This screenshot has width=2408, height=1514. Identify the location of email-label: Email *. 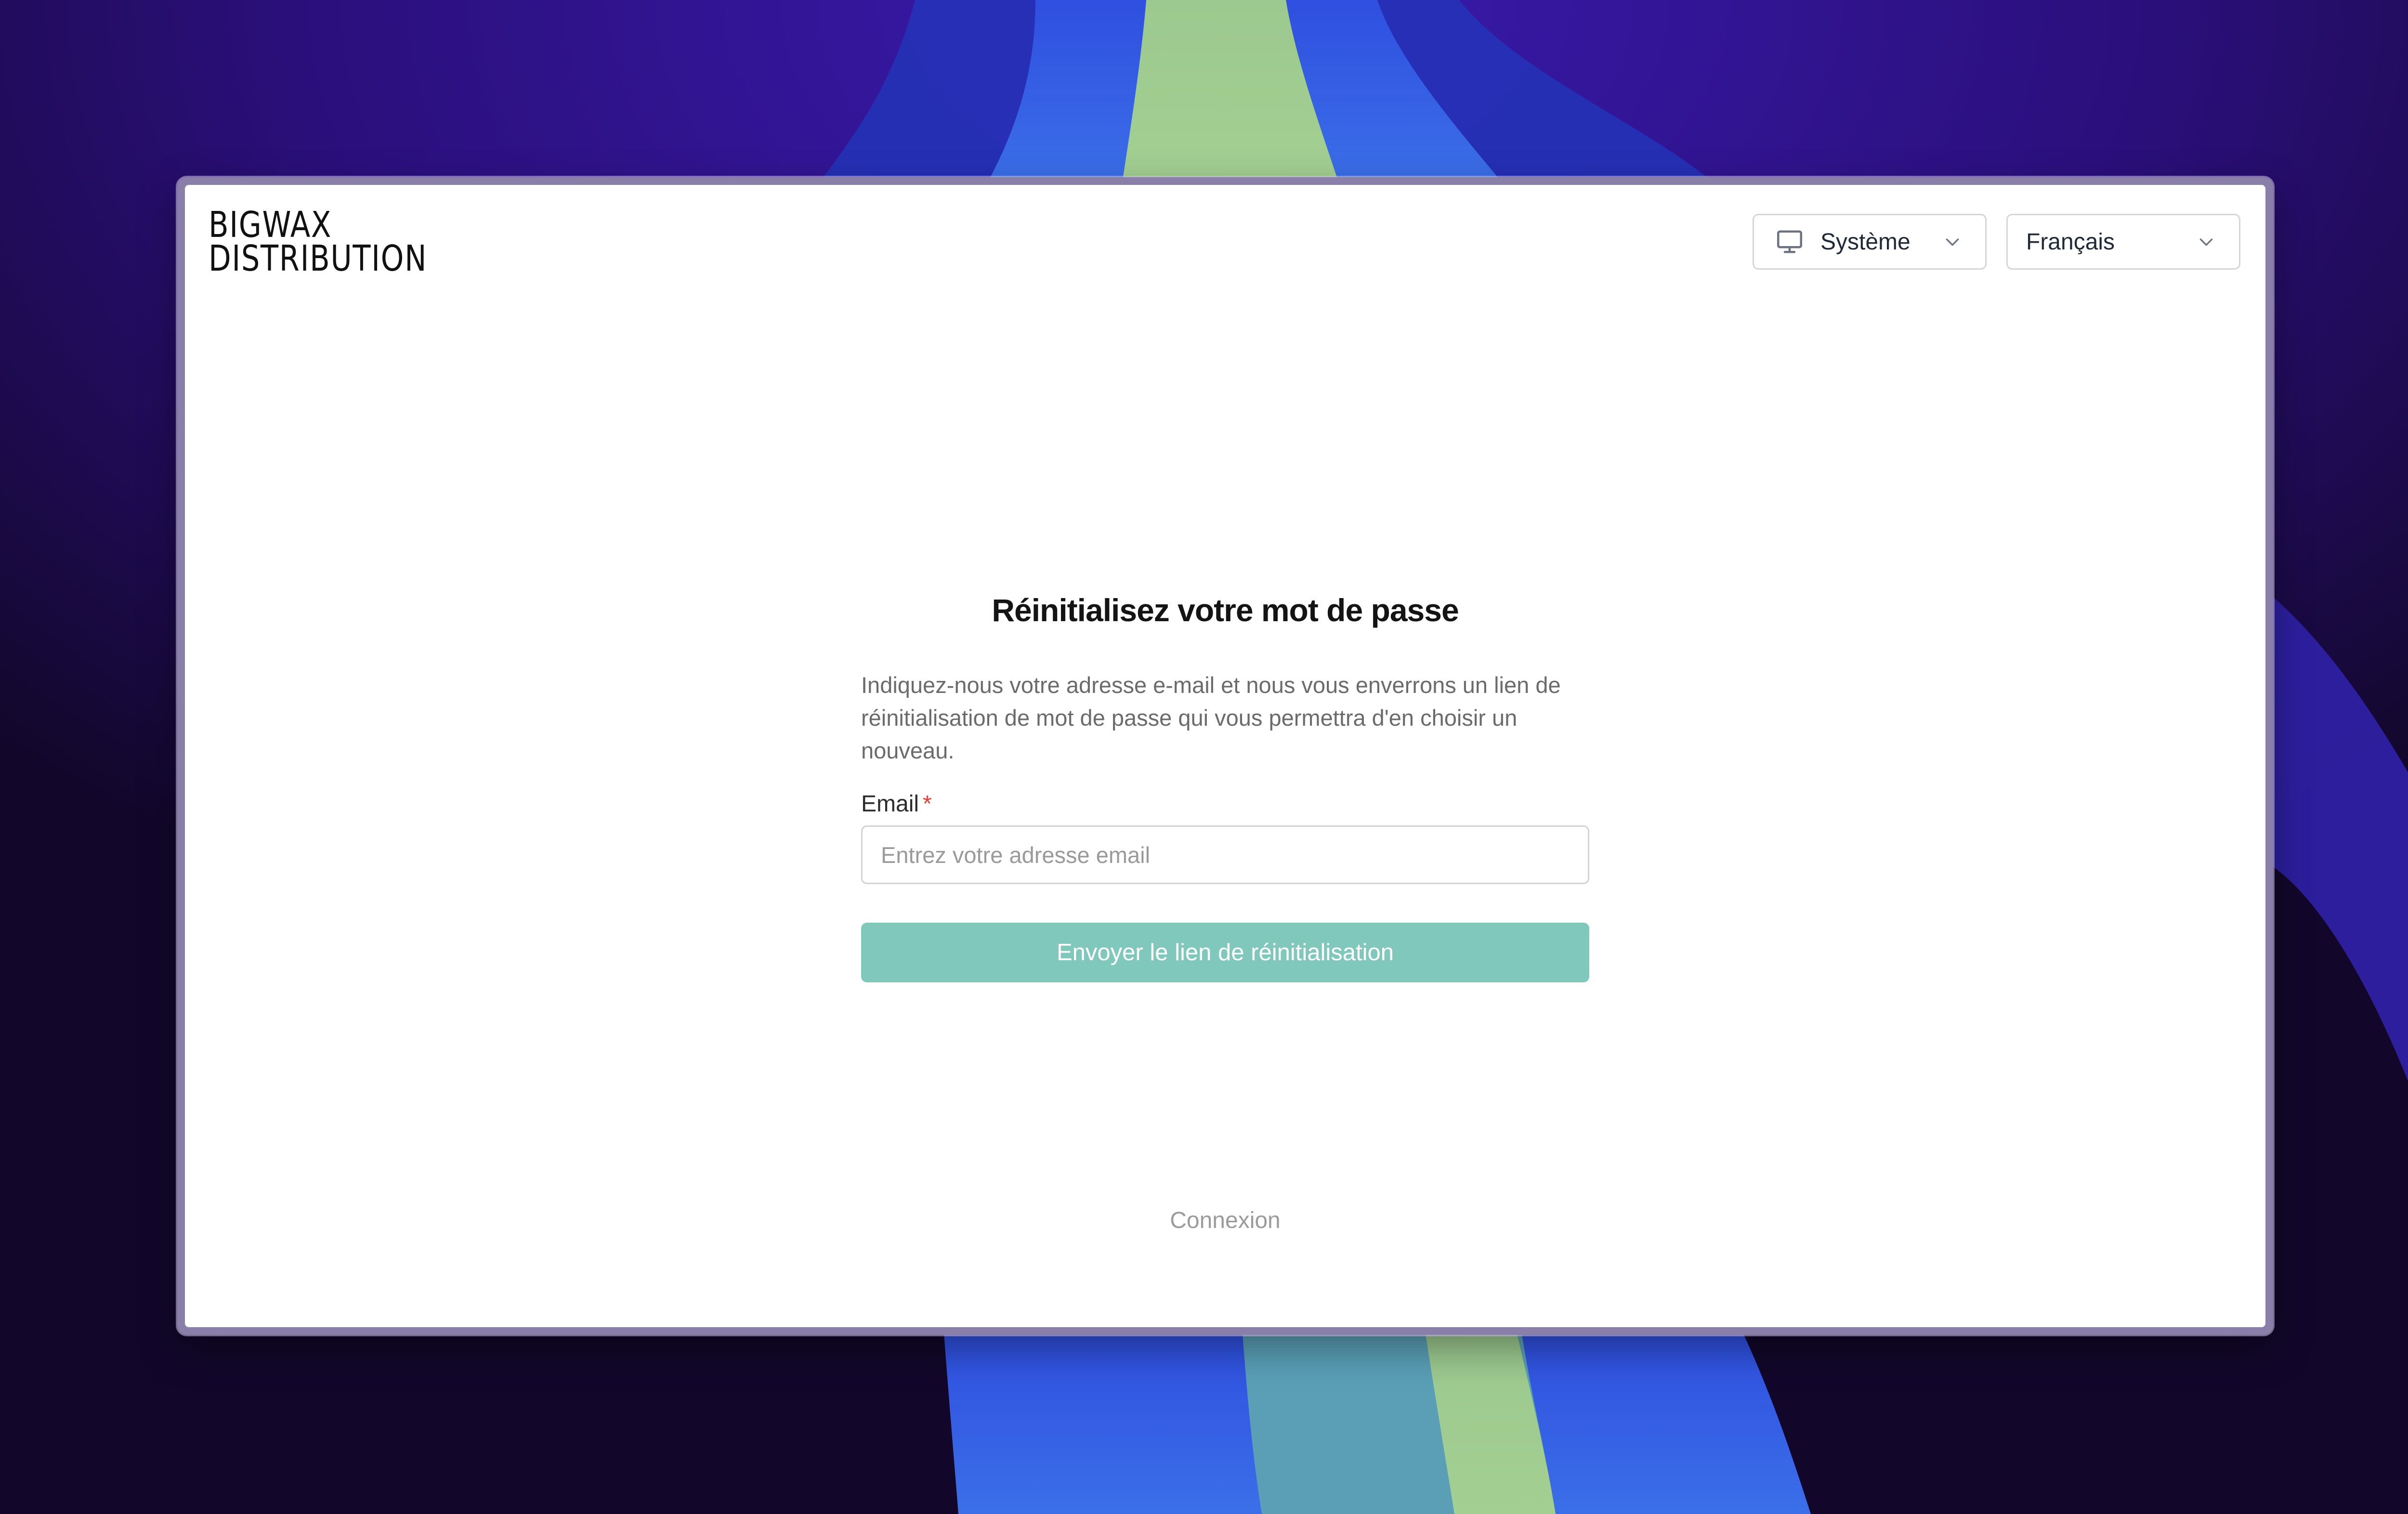
(896, 804).